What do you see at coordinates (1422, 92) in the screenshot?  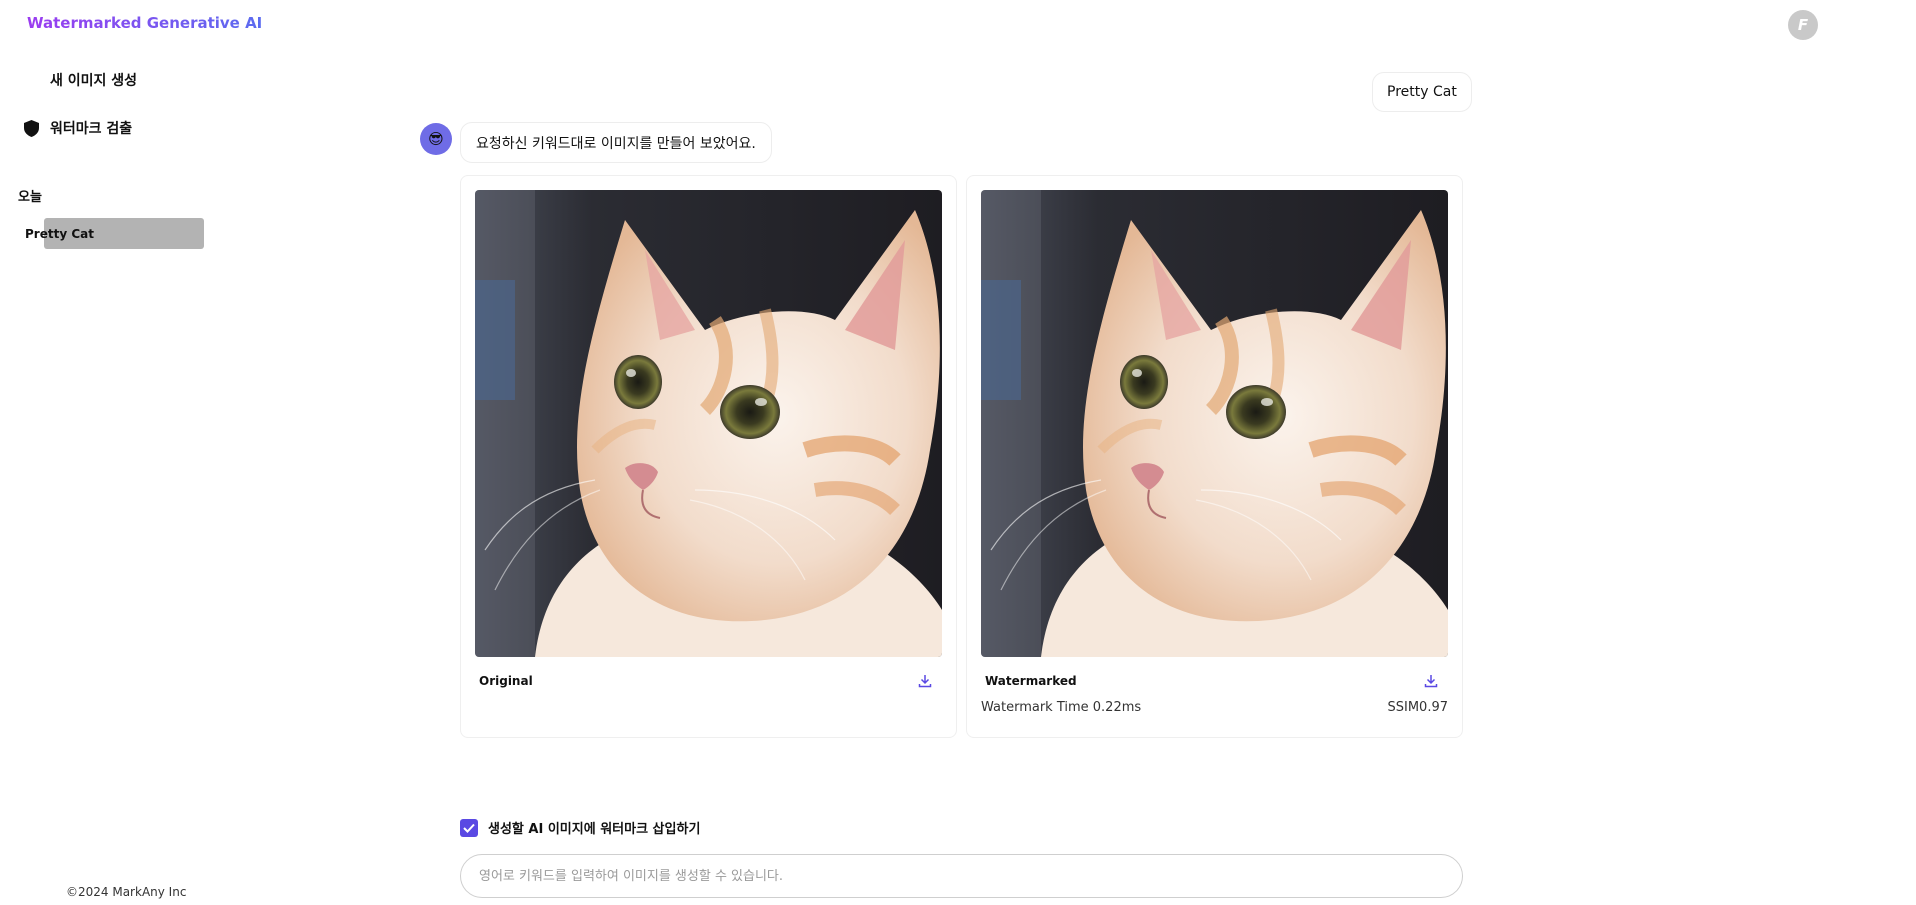 I see `user-message: Pretty Cat` at bounding box center [1422, 92].